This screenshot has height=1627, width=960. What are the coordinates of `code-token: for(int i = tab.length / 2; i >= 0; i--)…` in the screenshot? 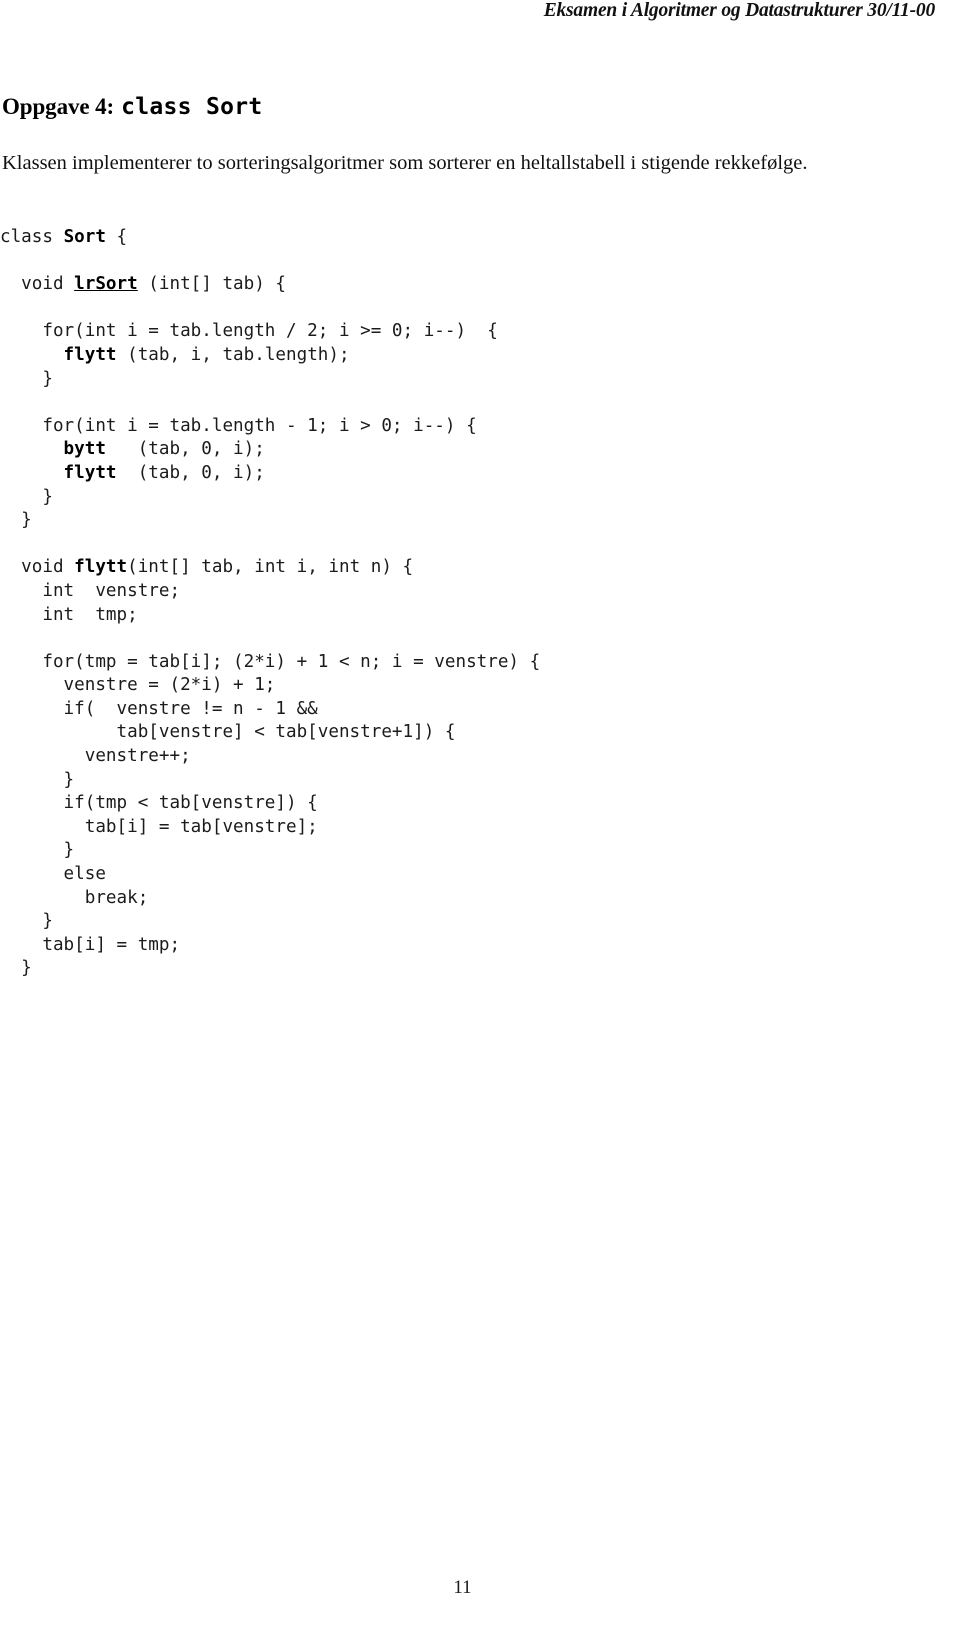 It's located at (249, 331).